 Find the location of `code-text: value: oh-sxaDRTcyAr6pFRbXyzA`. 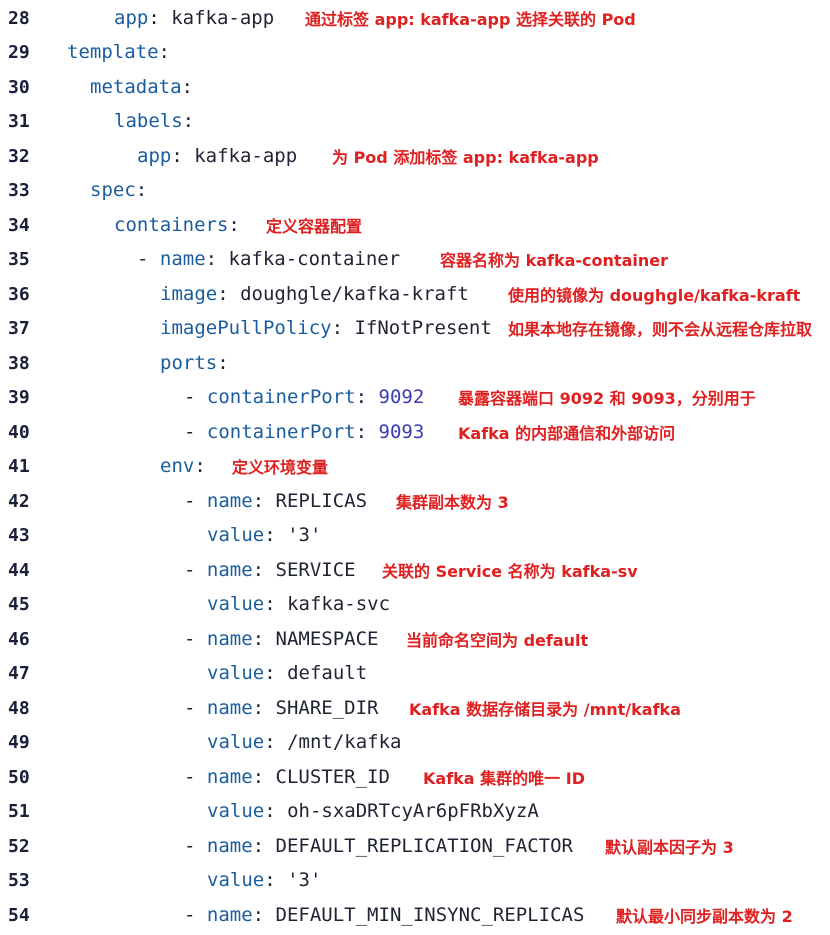

code-text: value: oh-sxaDRTcyAr6pFRbXyzA is located at coordinates (373, 811).